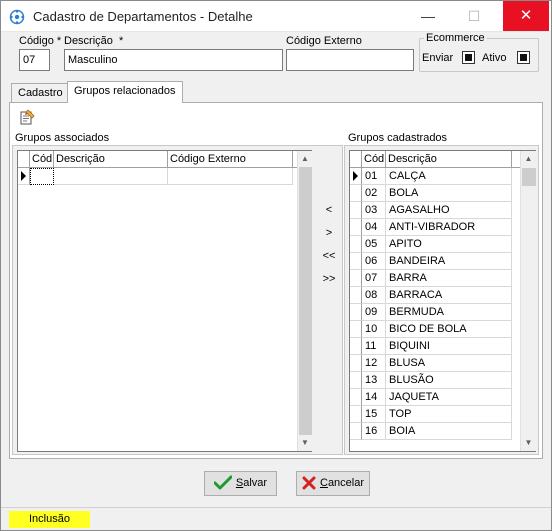  Describe the element at coordinates (230, 159) in the screenshot. I see `associados-col-codigo-externo: Código Externo` at that location.